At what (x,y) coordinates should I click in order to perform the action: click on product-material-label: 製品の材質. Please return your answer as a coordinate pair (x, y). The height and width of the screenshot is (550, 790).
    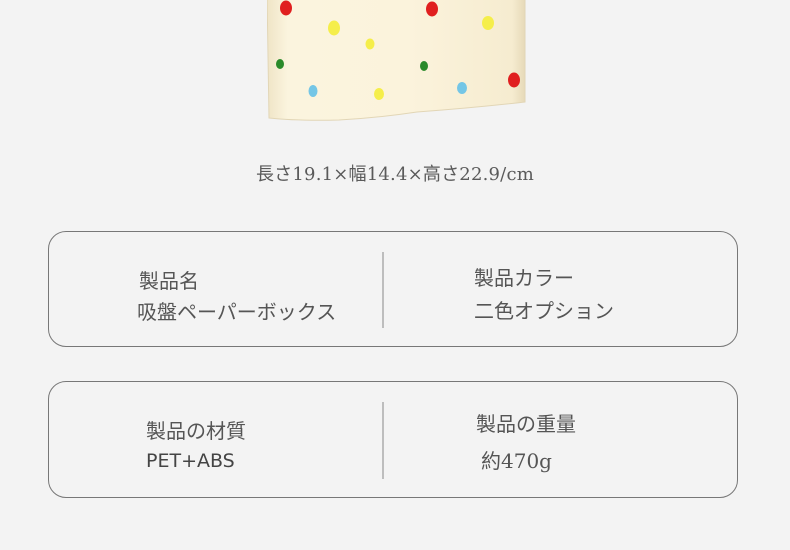
    Looking at the image, I should click on (196, 431).